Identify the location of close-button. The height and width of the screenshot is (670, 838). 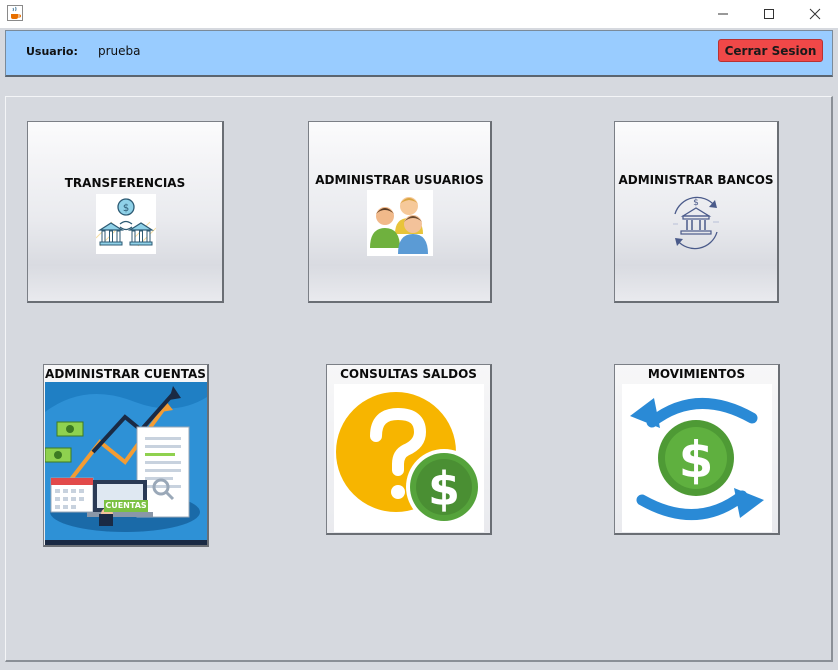
(815, 14).